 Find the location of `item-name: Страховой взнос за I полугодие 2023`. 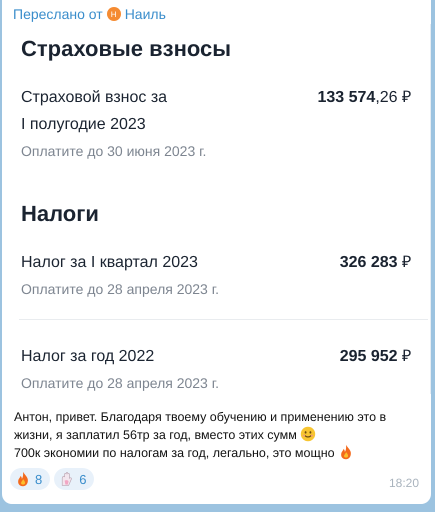

item-name: Страховой взнос за I полугодие 2023 is located at coordinates (94, 111).